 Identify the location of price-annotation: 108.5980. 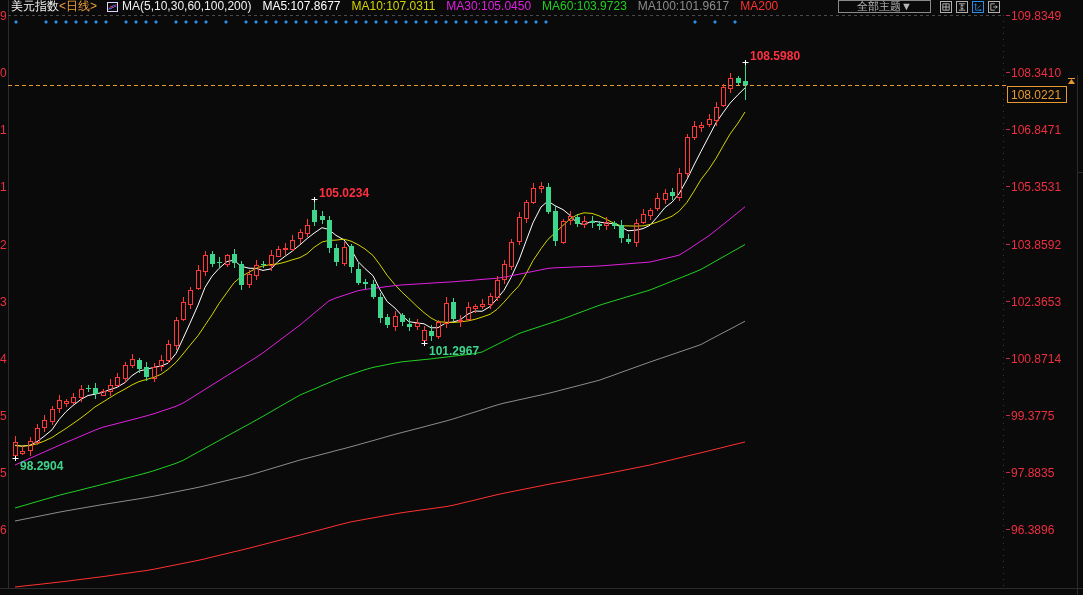
(775, 56).